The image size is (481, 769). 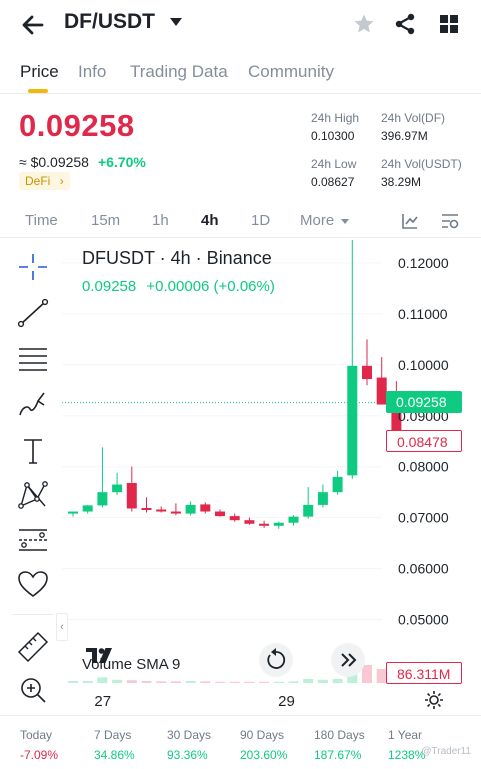 I want to click on perf-value-30d: 93.36%, so click(x=187, y=755).